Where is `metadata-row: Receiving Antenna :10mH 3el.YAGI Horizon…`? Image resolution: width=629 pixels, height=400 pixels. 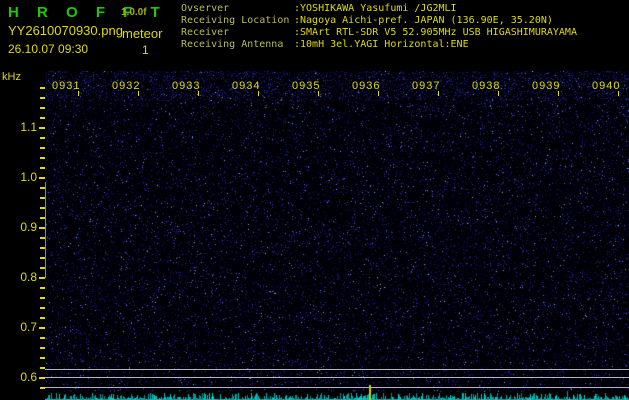 metadata-row: Receiving Antenna :10mH 3el.YAGI Horizon… is located at coordinates (401, 45).